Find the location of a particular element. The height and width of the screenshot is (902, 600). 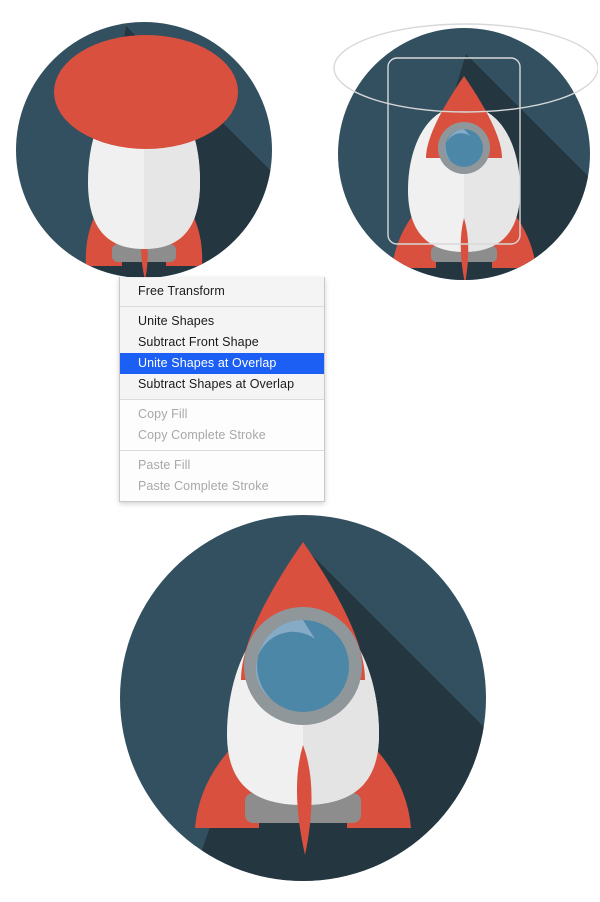

porthole-glass is located at coordinates (464, 148).